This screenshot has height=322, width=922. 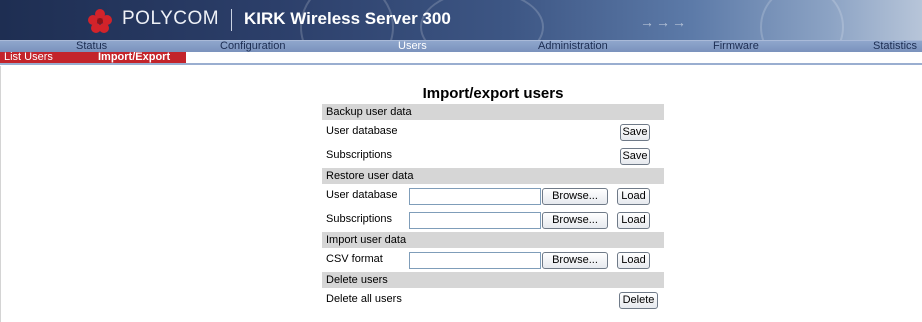 What do you see at coordinates (354, 259) in the screenshot?
I see `row-label: CSV format` at bounding box center [354, 259].